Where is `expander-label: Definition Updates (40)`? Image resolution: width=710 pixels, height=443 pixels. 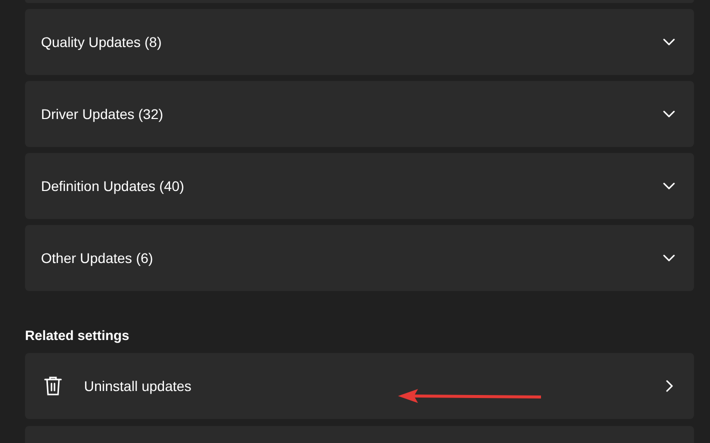
expander-label: Definition Updates (40) is located at coordinates (113, 186).